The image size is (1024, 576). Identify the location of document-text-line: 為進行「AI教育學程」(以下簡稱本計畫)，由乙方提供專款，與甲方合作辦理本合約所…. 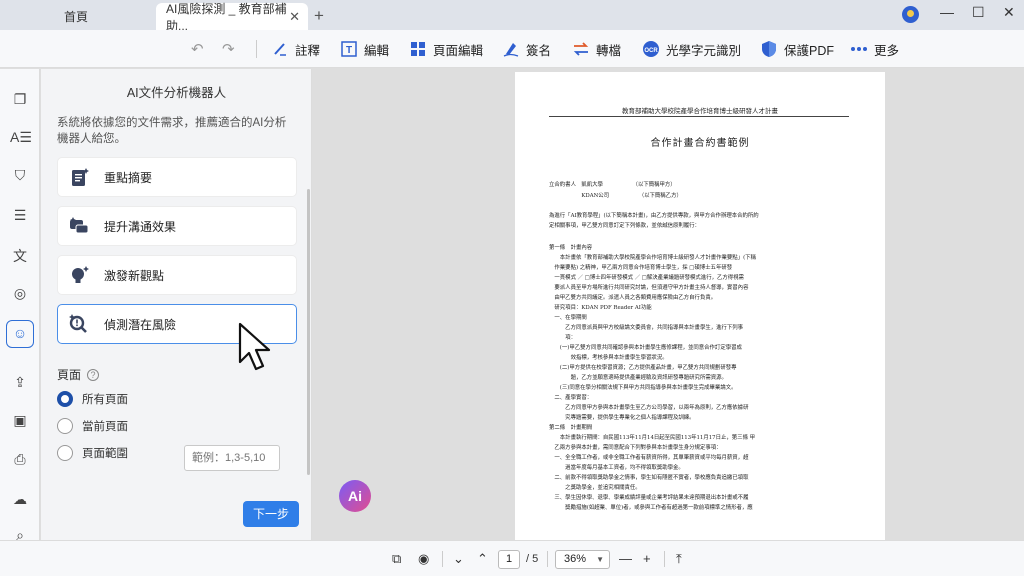
(654, 216).